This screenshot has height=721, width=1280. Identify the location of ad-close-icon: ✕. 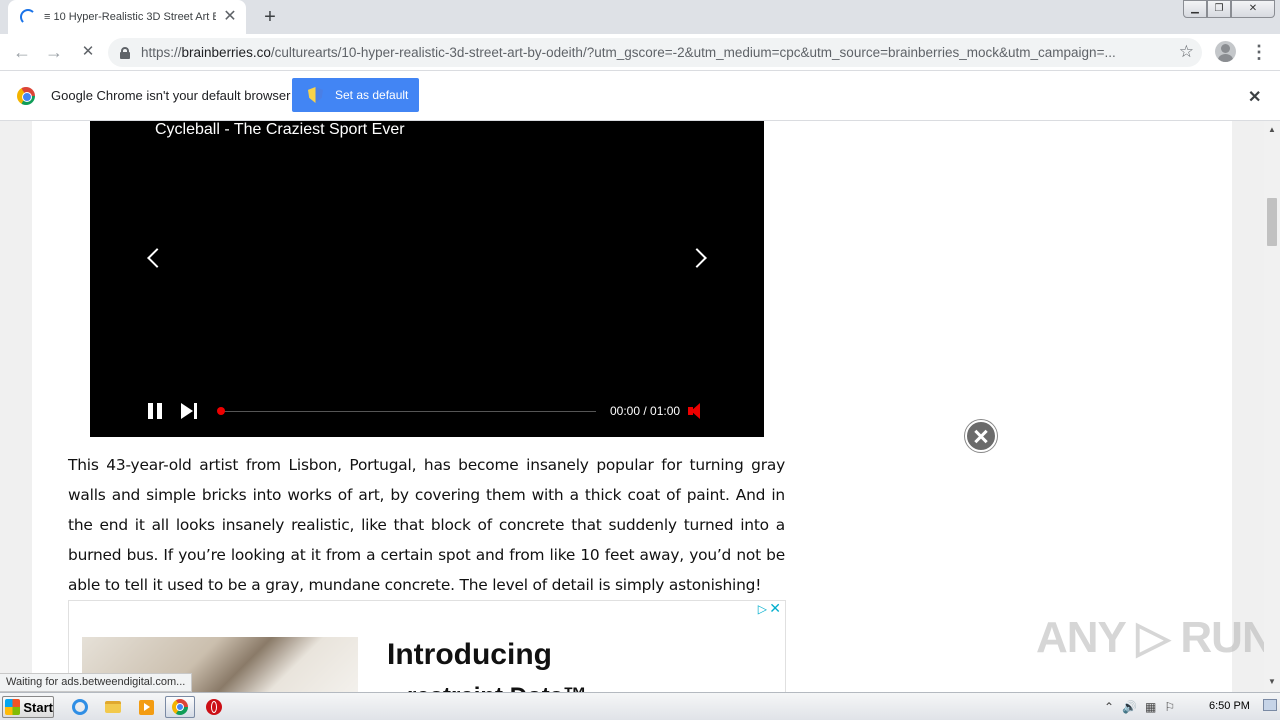
(775, 609).